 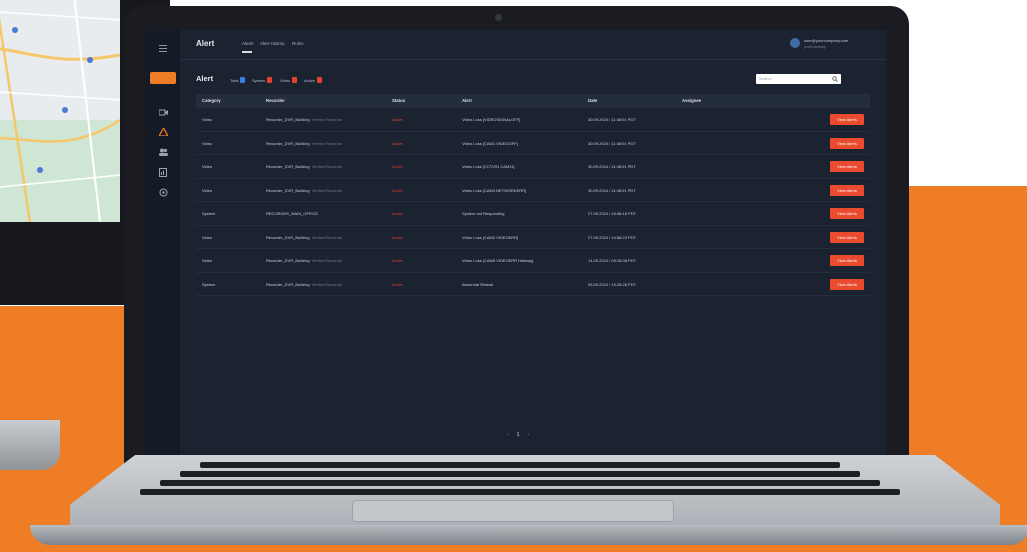 I want to click on tab-alerts: Alerts, so click(x=248, y=43).